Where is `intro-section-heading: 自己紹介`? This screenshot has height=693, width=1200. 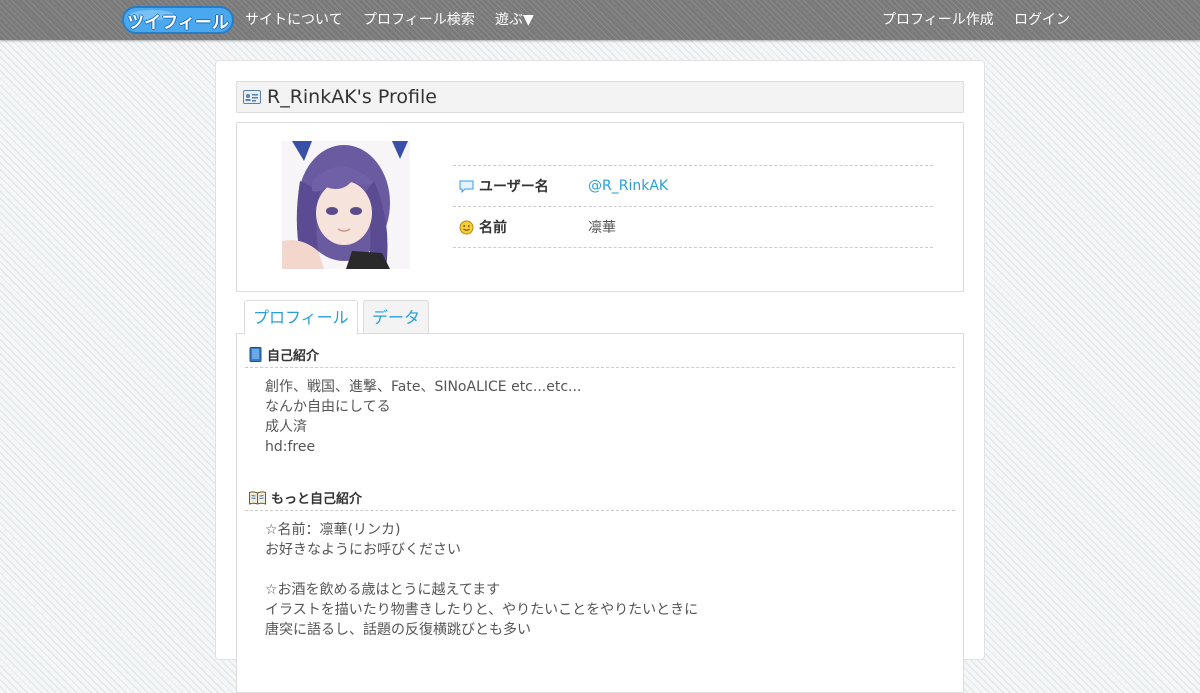 intro-section-heading: 自己紹介 is located at coordinates (600, 355).